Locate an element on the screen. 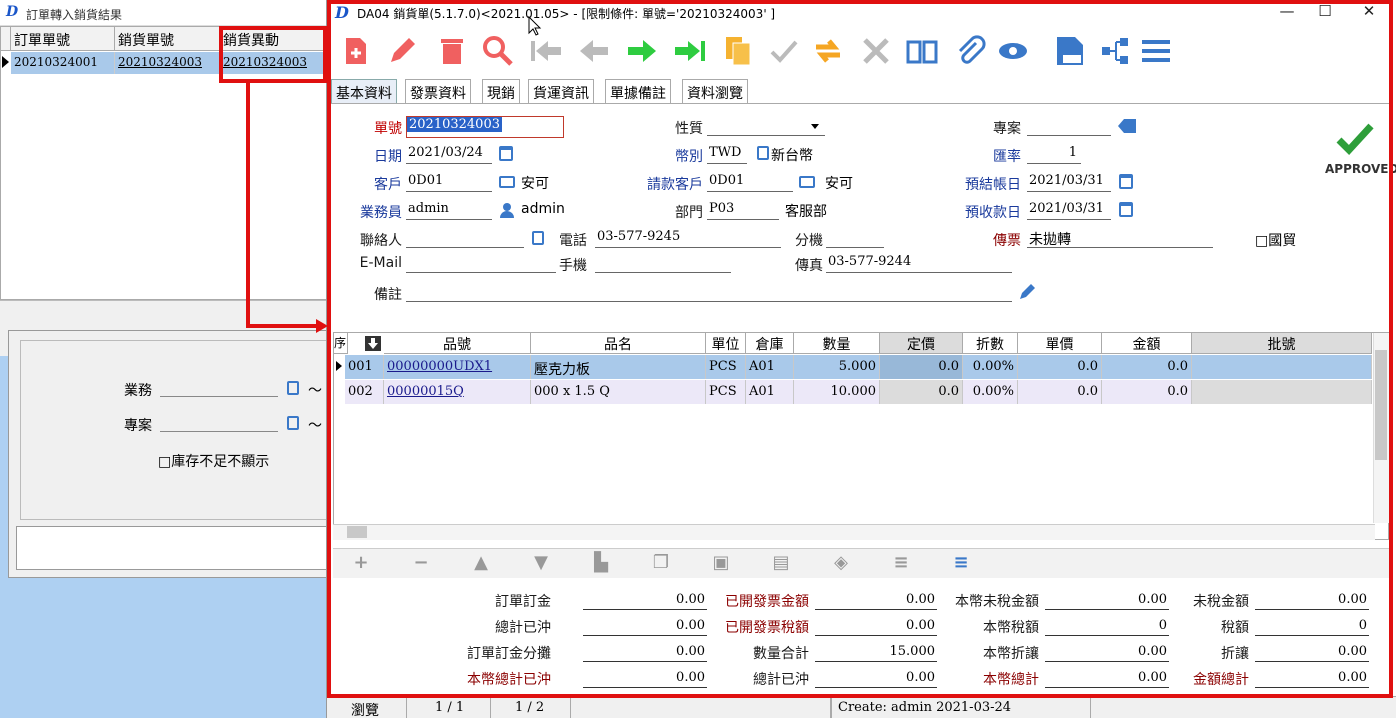 The width and height of the screenshot is (1396, 720). row-header-corner is located at coordinates (6, 39).